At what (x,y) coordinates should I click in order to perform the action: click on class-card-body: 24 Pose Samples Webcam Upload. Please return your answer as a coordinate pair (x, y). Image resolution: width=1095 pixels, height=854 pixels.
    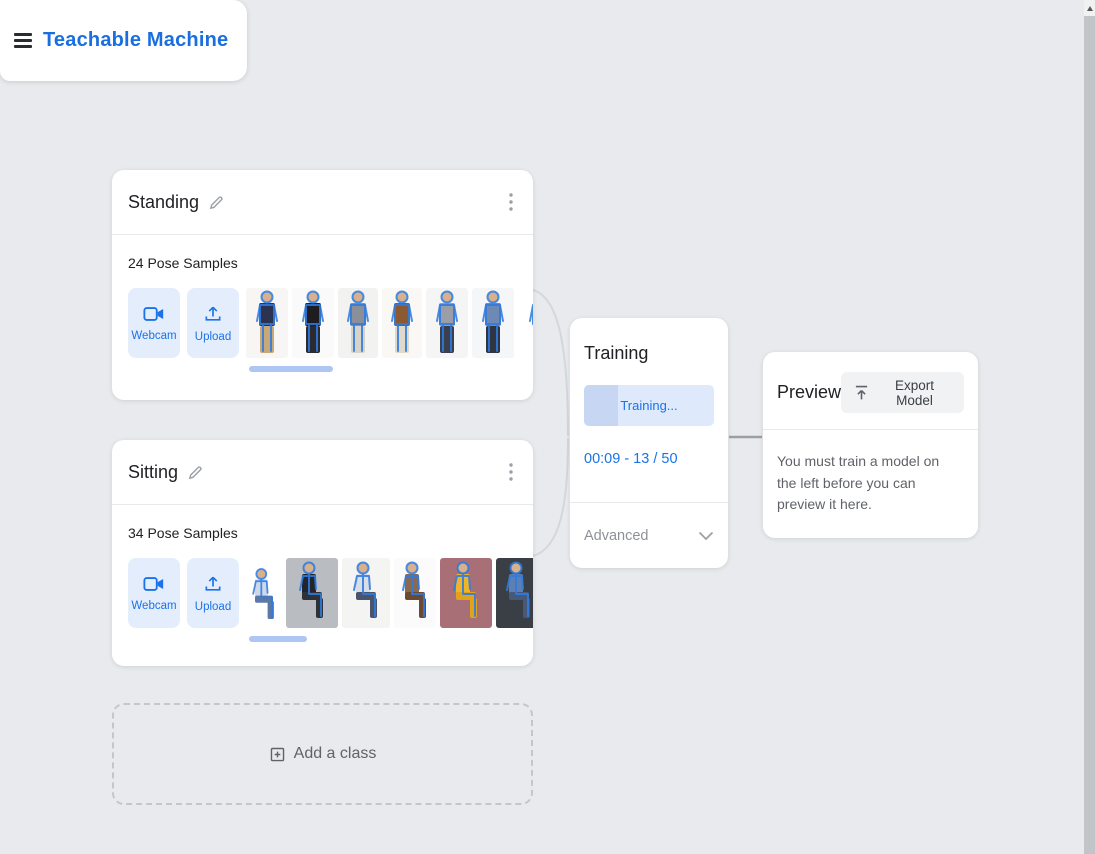
    Looking at the image, I should click on (322, 303).